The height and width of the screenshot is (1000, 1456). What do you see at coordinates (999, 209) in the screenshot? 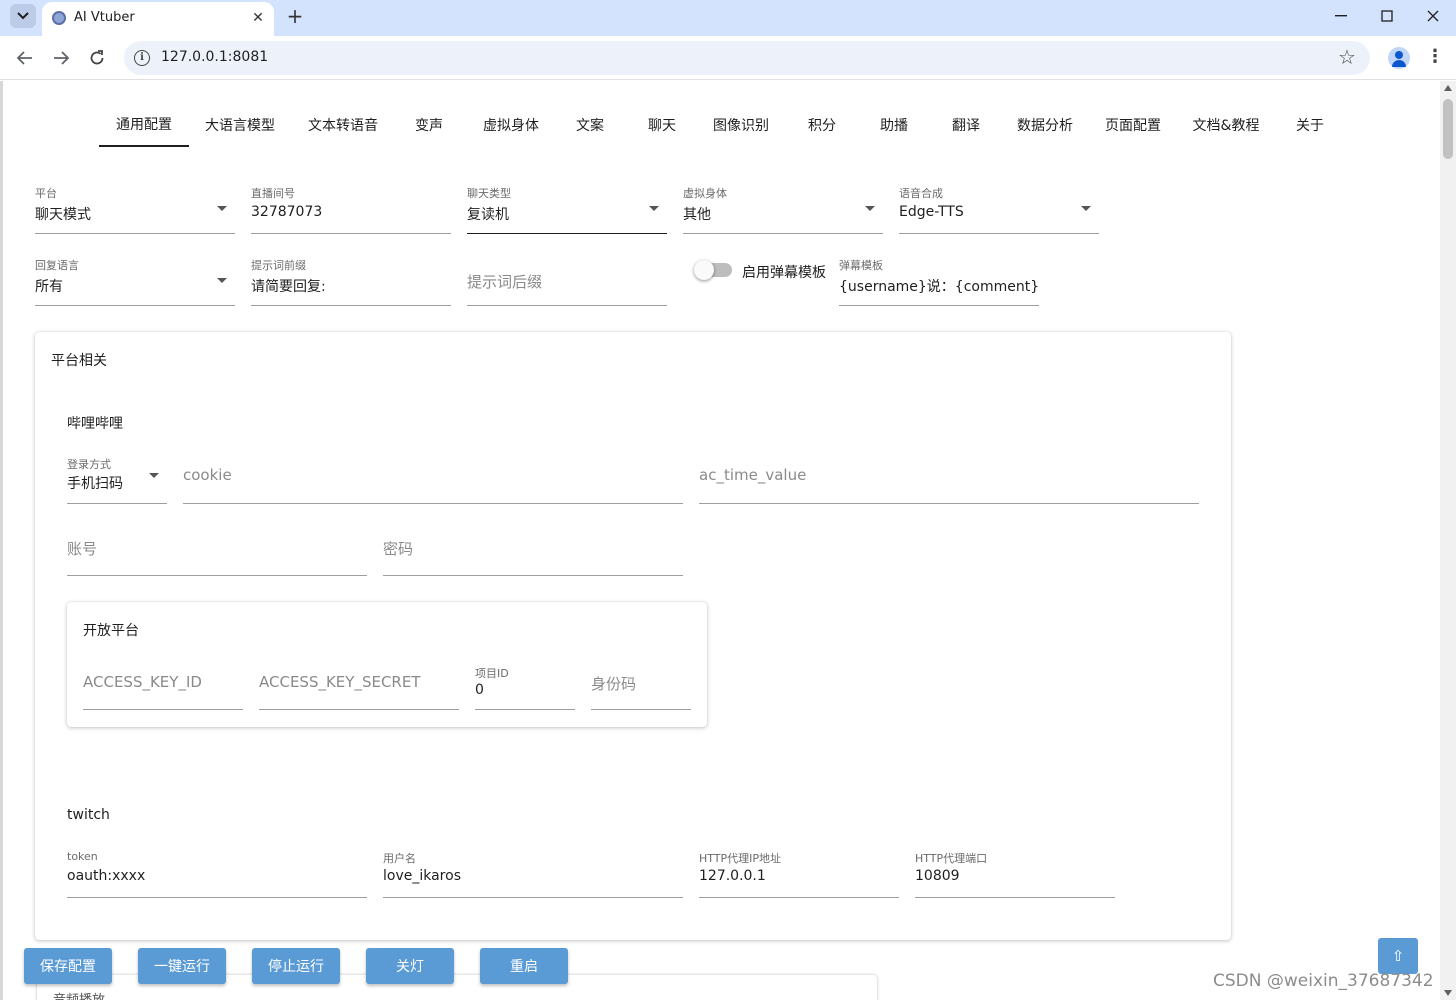
I see `tts-select: 语音合成 Edge-TTS` at bounding box center [999, 209].